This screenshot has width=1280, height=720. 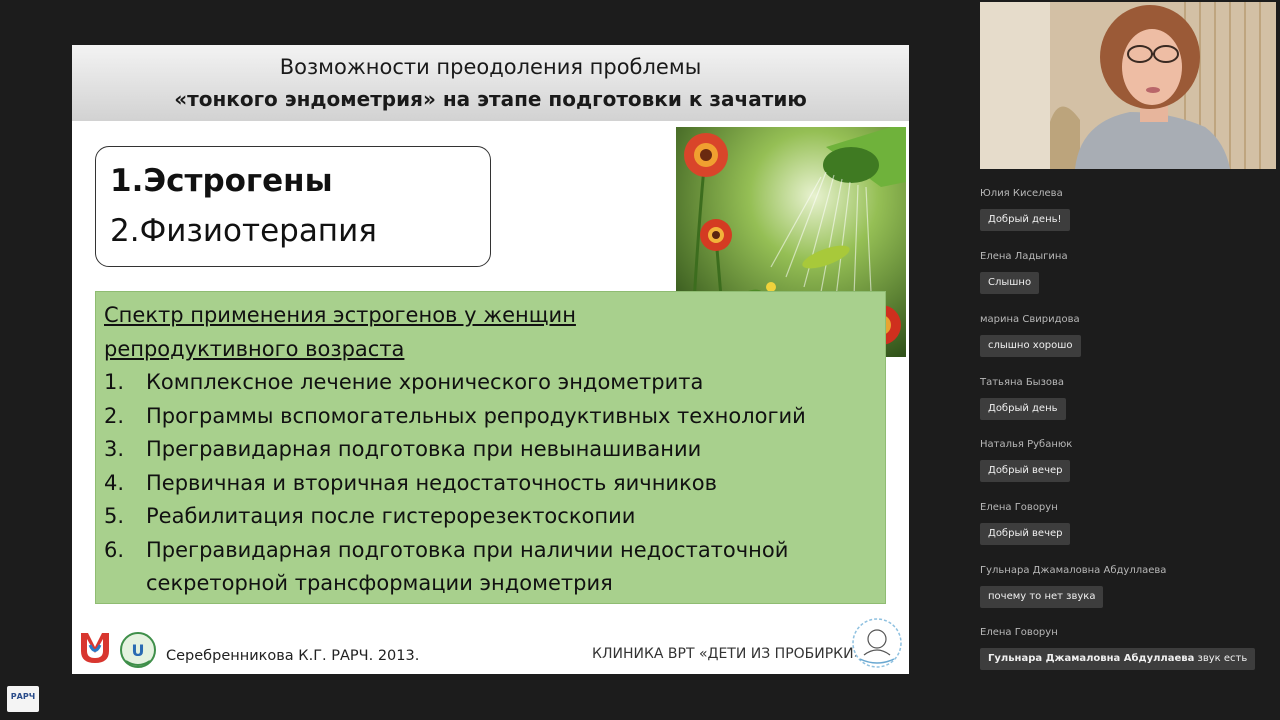 I want to click on chat-message: Елена Ладыгина Слышно, so click(x=1024, y=272).